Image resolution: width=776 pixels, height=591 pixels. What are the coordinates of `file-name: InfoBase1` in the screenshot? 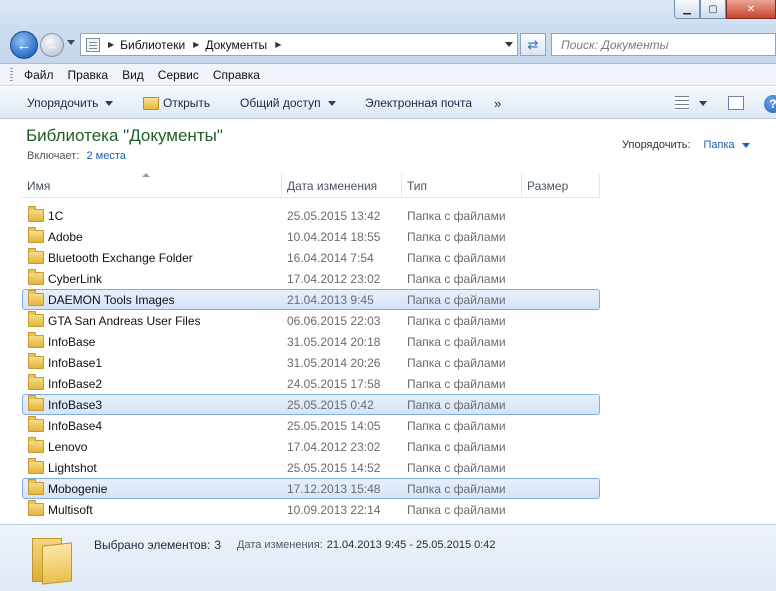 It's located at (75, 362).